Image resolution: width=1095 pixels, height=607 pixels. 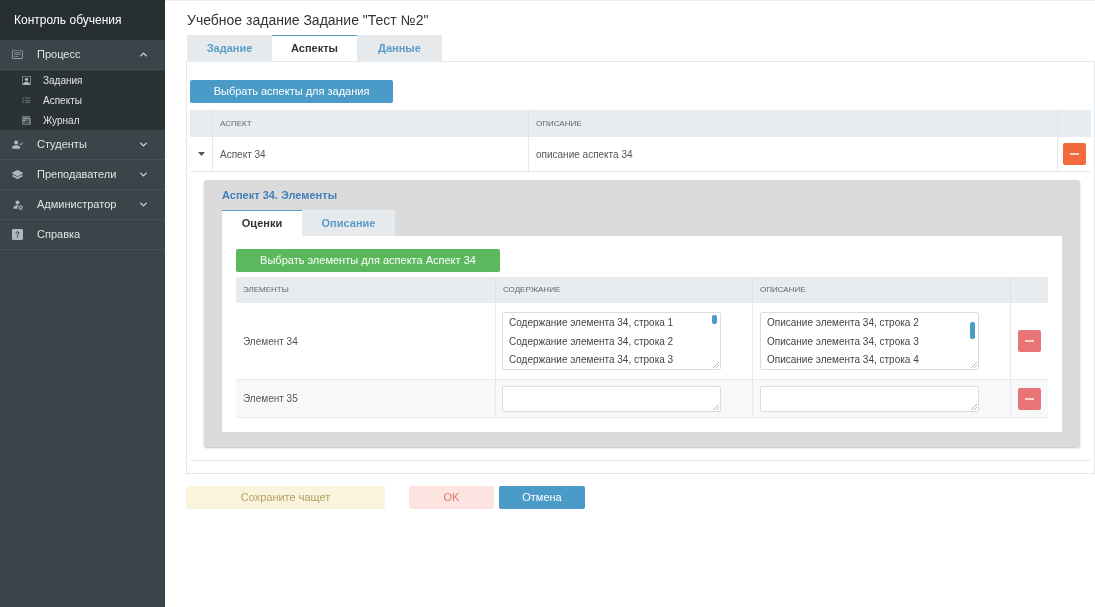 I want to click on sidebar-item: Справка, so click(x=82, y=235).